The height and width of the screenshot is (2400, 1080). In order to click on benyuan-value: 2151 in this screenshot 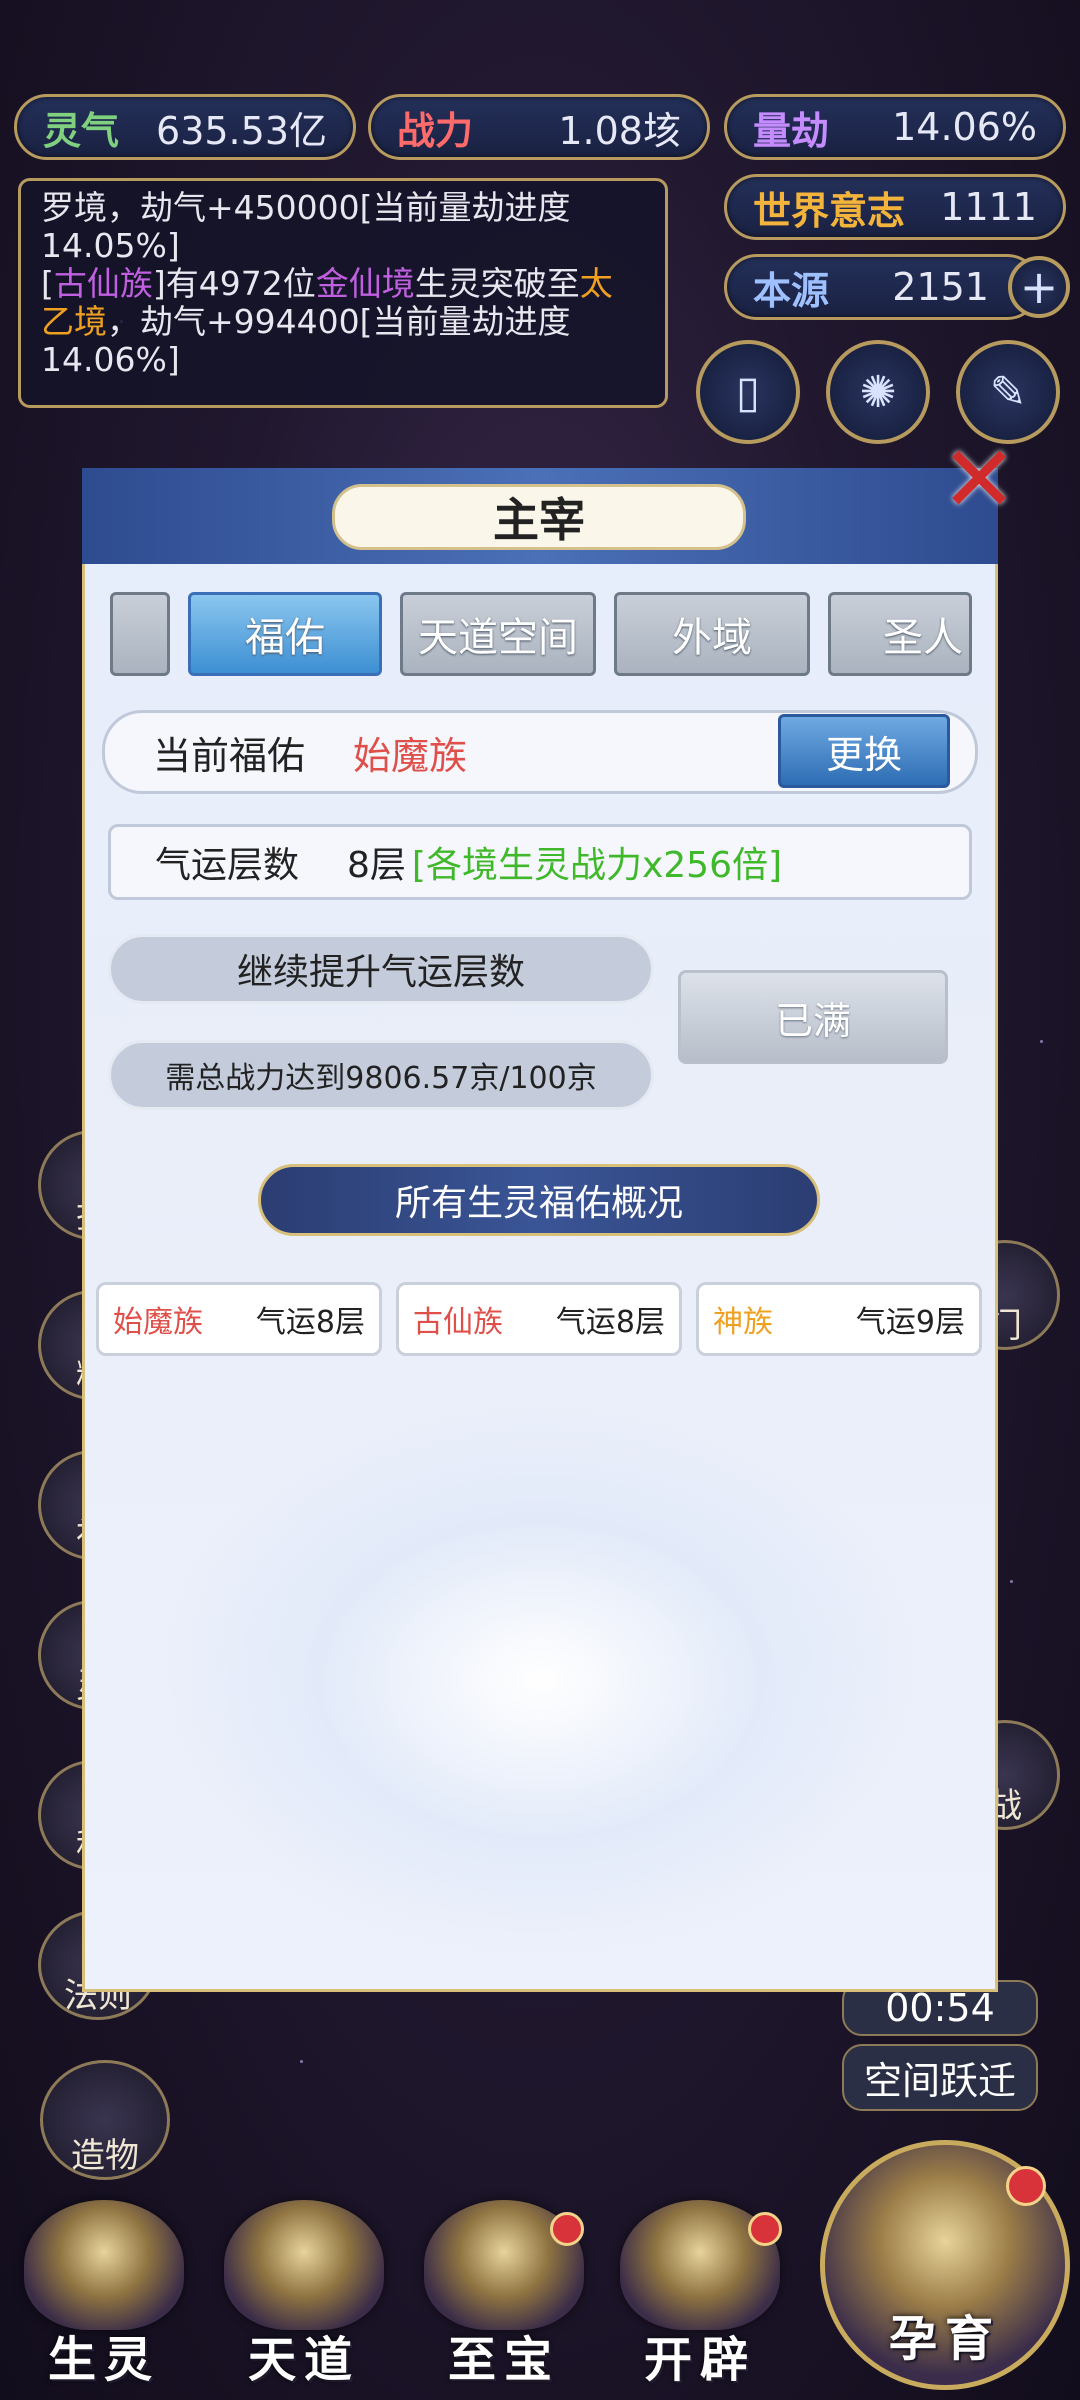, I will do `click(940, 287)`.